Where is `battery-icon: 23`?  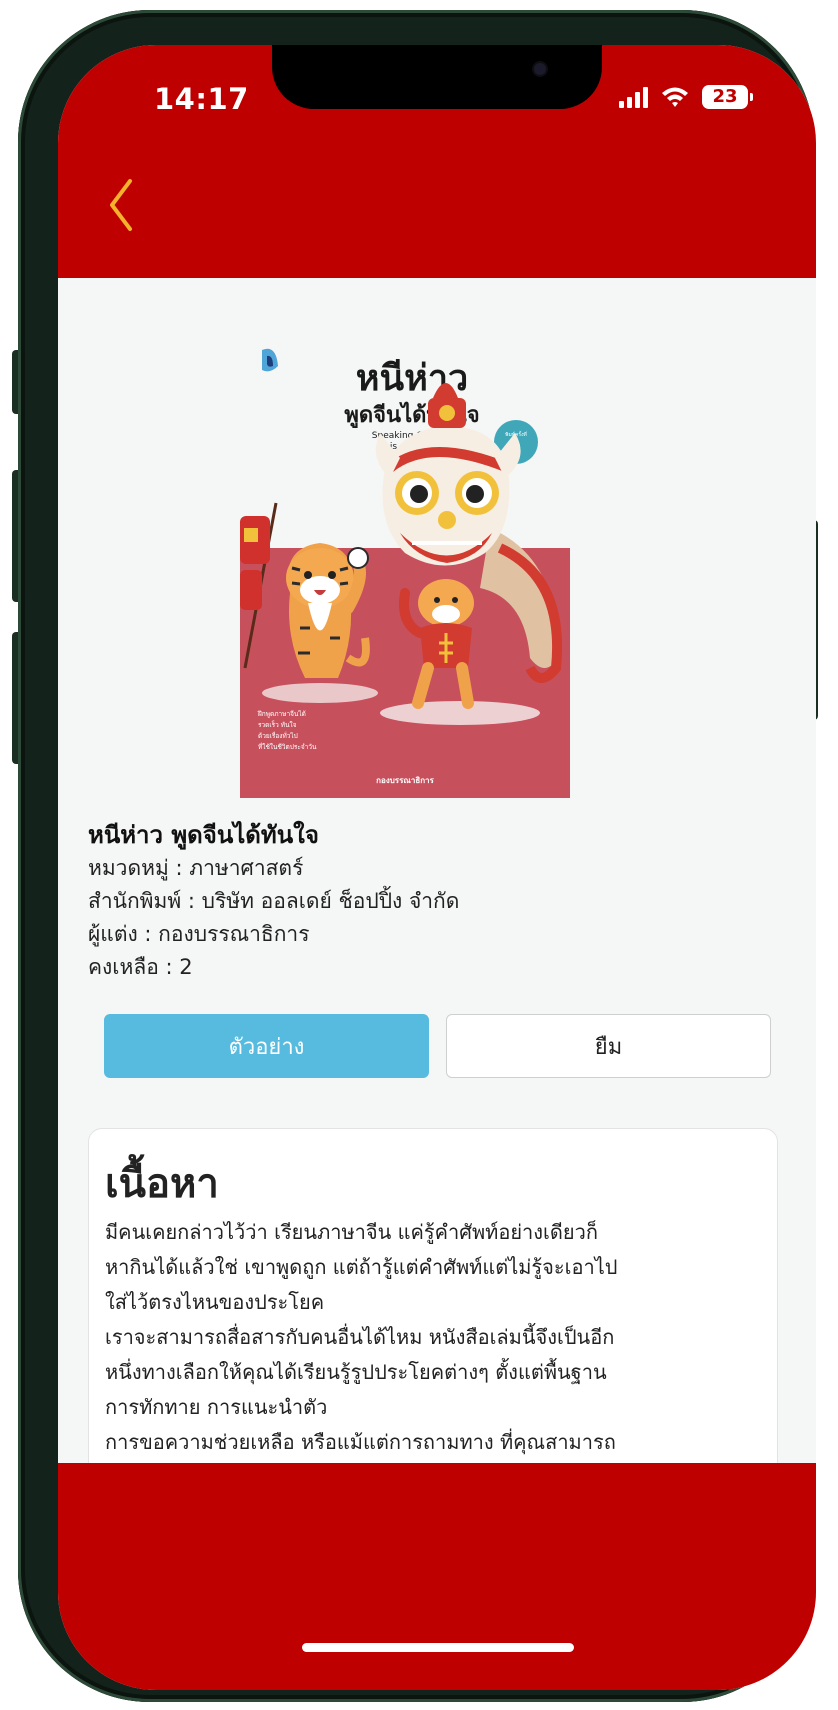
battery-icon: 23 is located at coordinates (727, 97).